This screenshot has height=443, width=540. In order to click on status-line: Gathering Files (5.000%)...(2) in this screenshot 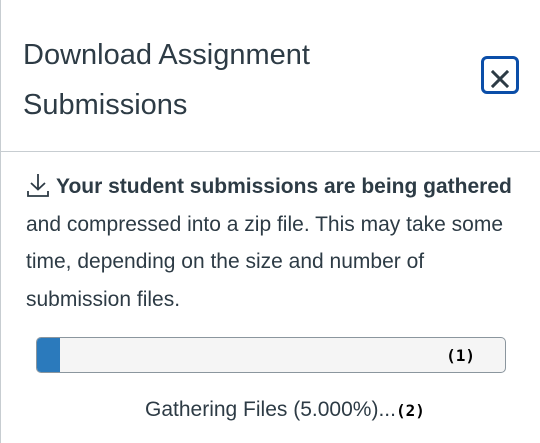, I will do `click(285, 410)`.